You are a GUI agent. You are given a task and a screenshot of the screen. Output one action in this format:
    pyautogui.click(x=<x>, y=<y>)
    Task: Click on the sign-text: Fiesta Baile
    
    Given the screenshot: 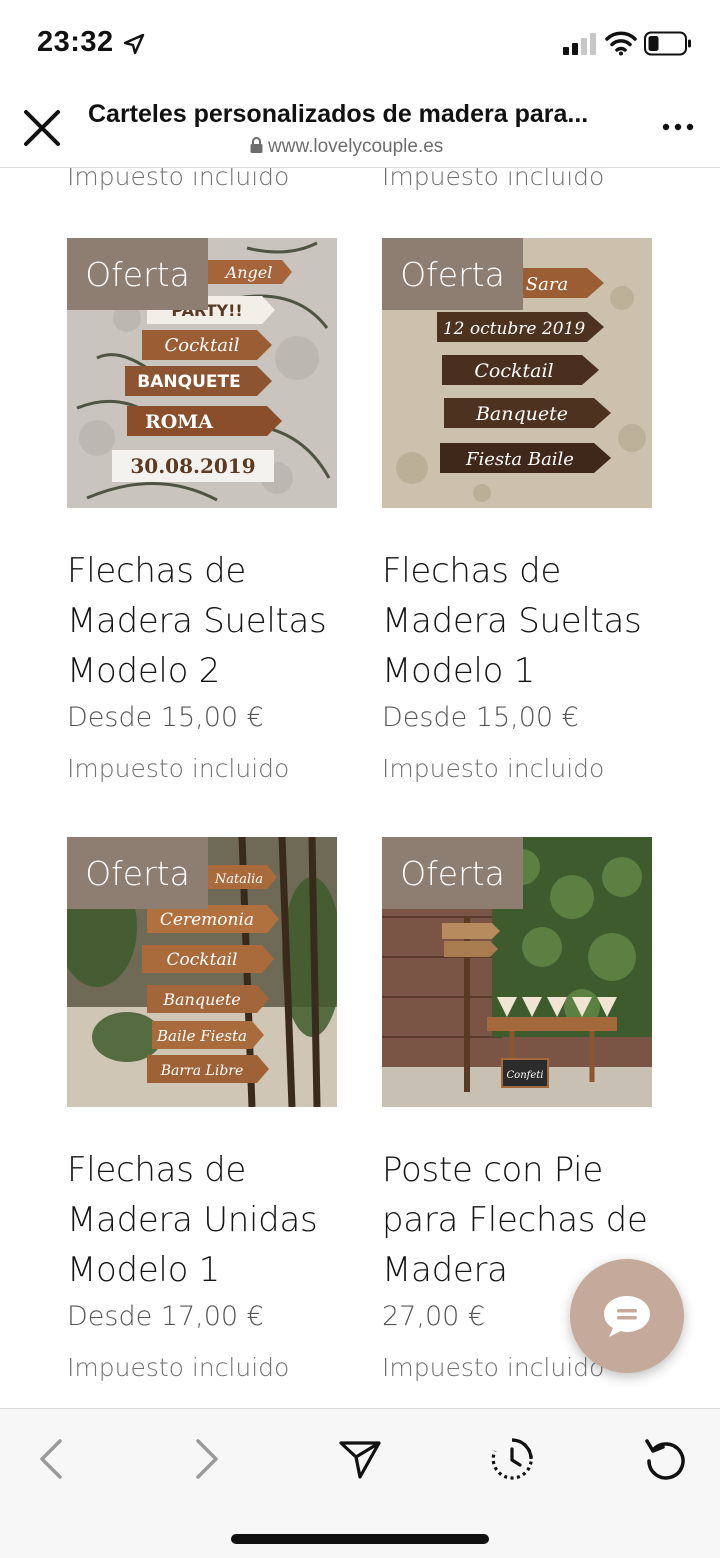 What is the action you would take?
    pyautogui.click(x=519, y=459)
    